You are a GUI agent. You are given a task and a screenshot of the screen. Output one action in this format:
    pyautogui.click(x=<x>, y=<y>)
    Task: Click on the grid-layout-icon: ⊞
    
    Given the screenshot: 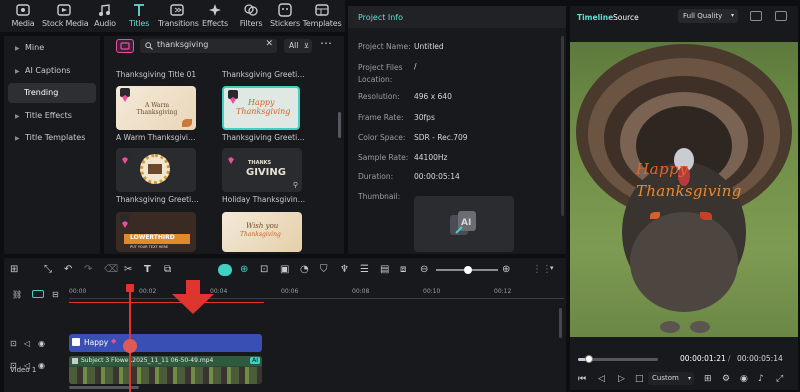 What is the action you would take?
    pyautogui.click(x=16, y=270)
    